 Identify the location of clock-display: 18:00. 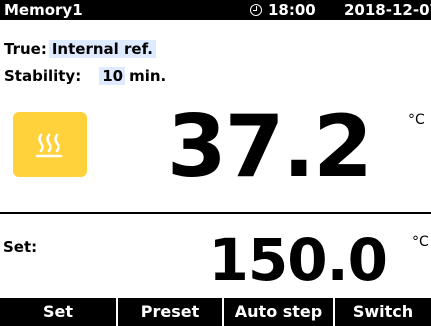
(283, 10).